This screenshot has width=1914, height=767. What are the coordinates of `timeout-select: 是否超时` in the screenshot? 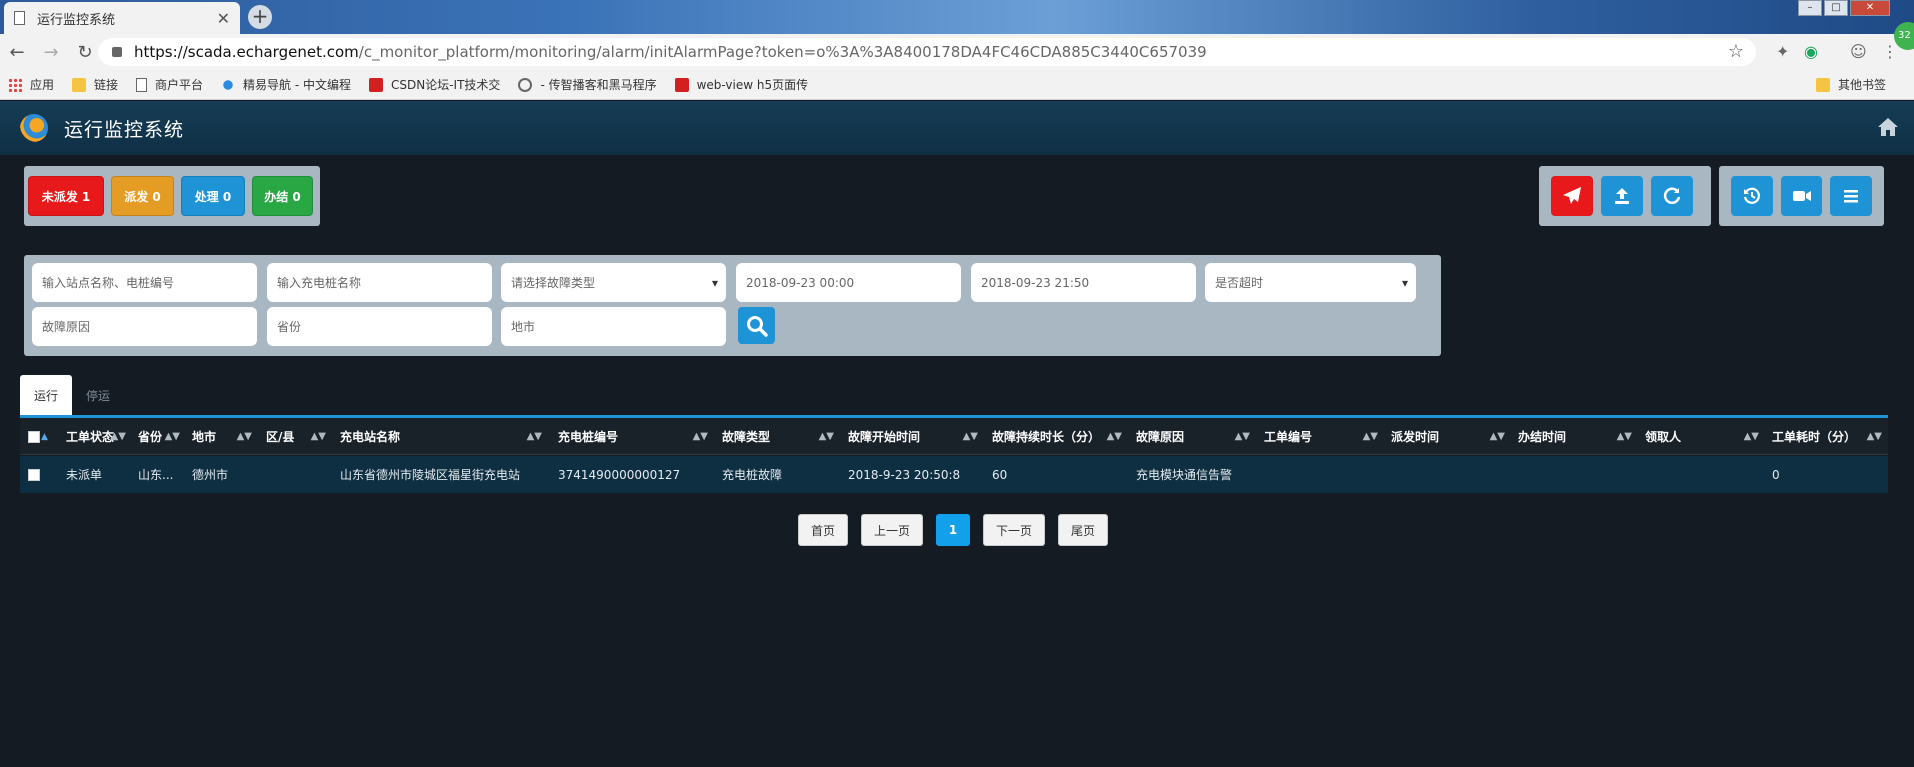 It's located at (1310, 282).